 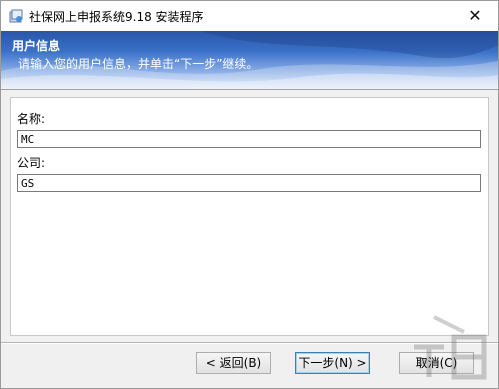 I want to click on close-icon: ✕, so click(x=475, y=15).